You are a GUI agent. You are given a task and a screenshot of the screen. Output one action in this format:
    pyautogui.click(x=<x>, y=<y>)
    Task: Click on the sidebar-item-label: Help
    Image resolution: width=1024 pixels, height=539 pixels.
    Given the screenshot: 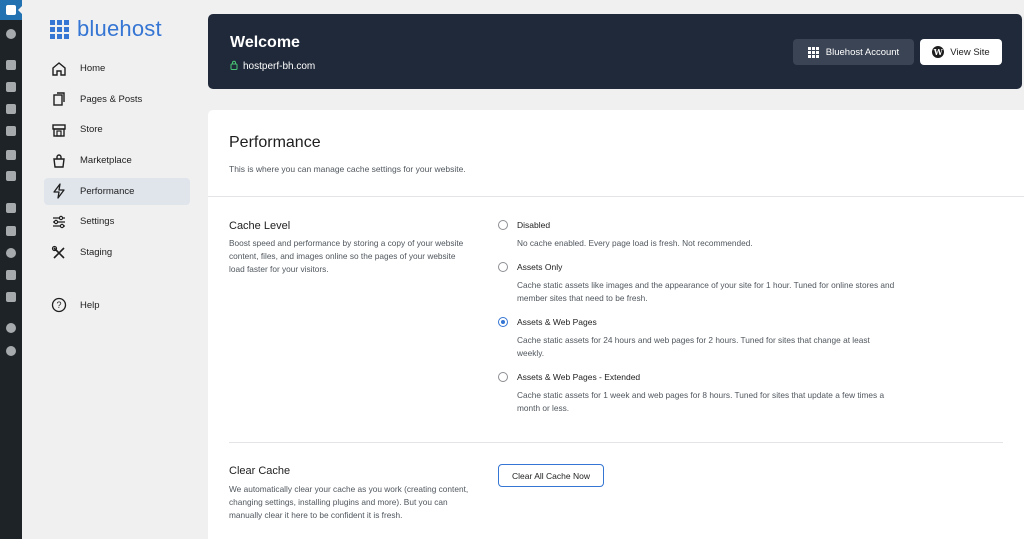 What is the action you would take?
    pyautogui.click(x=90, y=305)
    